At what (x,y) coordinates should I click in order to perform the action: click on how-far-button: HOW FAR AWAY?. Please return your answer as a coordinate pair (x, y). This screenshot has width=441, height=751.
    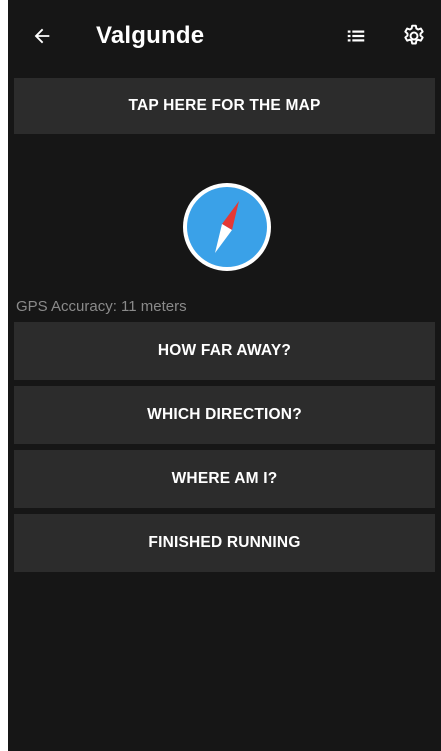
    Looking at the image, I should click on (224, 351).